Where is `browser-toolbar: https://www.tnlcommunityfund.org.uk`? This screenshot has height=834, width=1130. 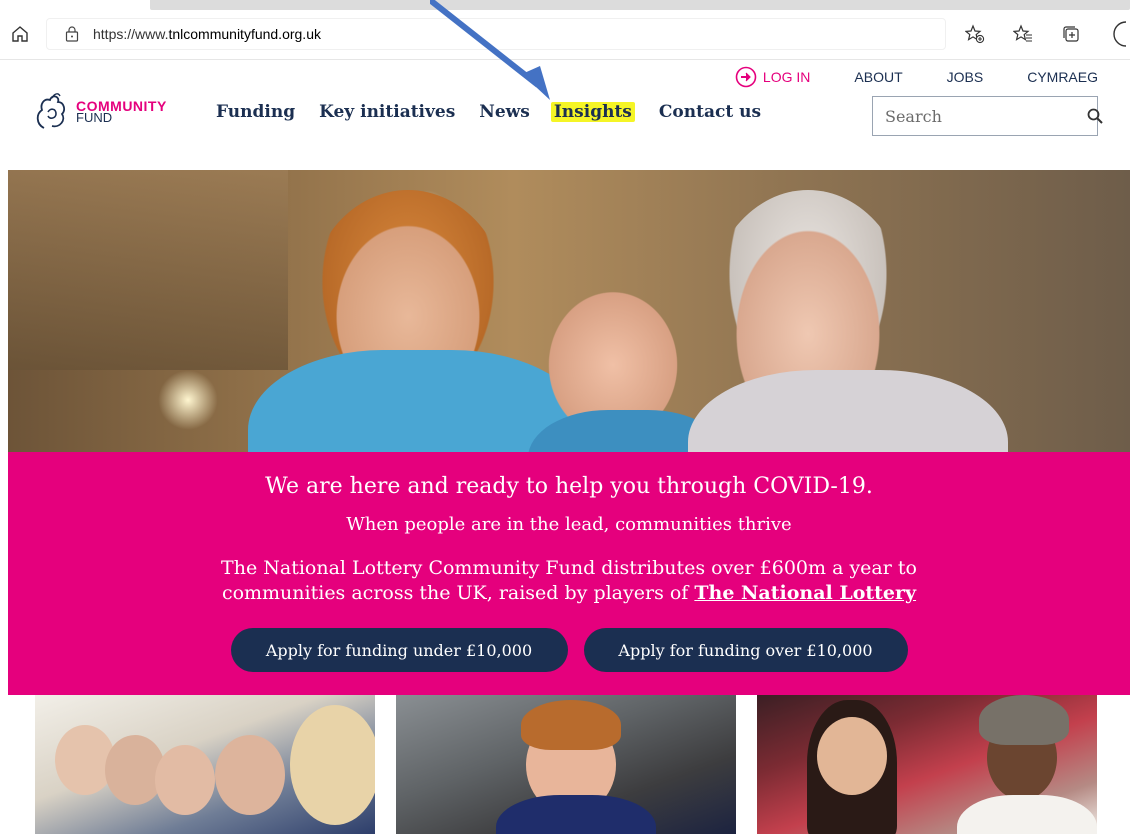
browser-toolbar: https://www.tnlcommunityfund.org.uk is located at coordinates (565, 30).